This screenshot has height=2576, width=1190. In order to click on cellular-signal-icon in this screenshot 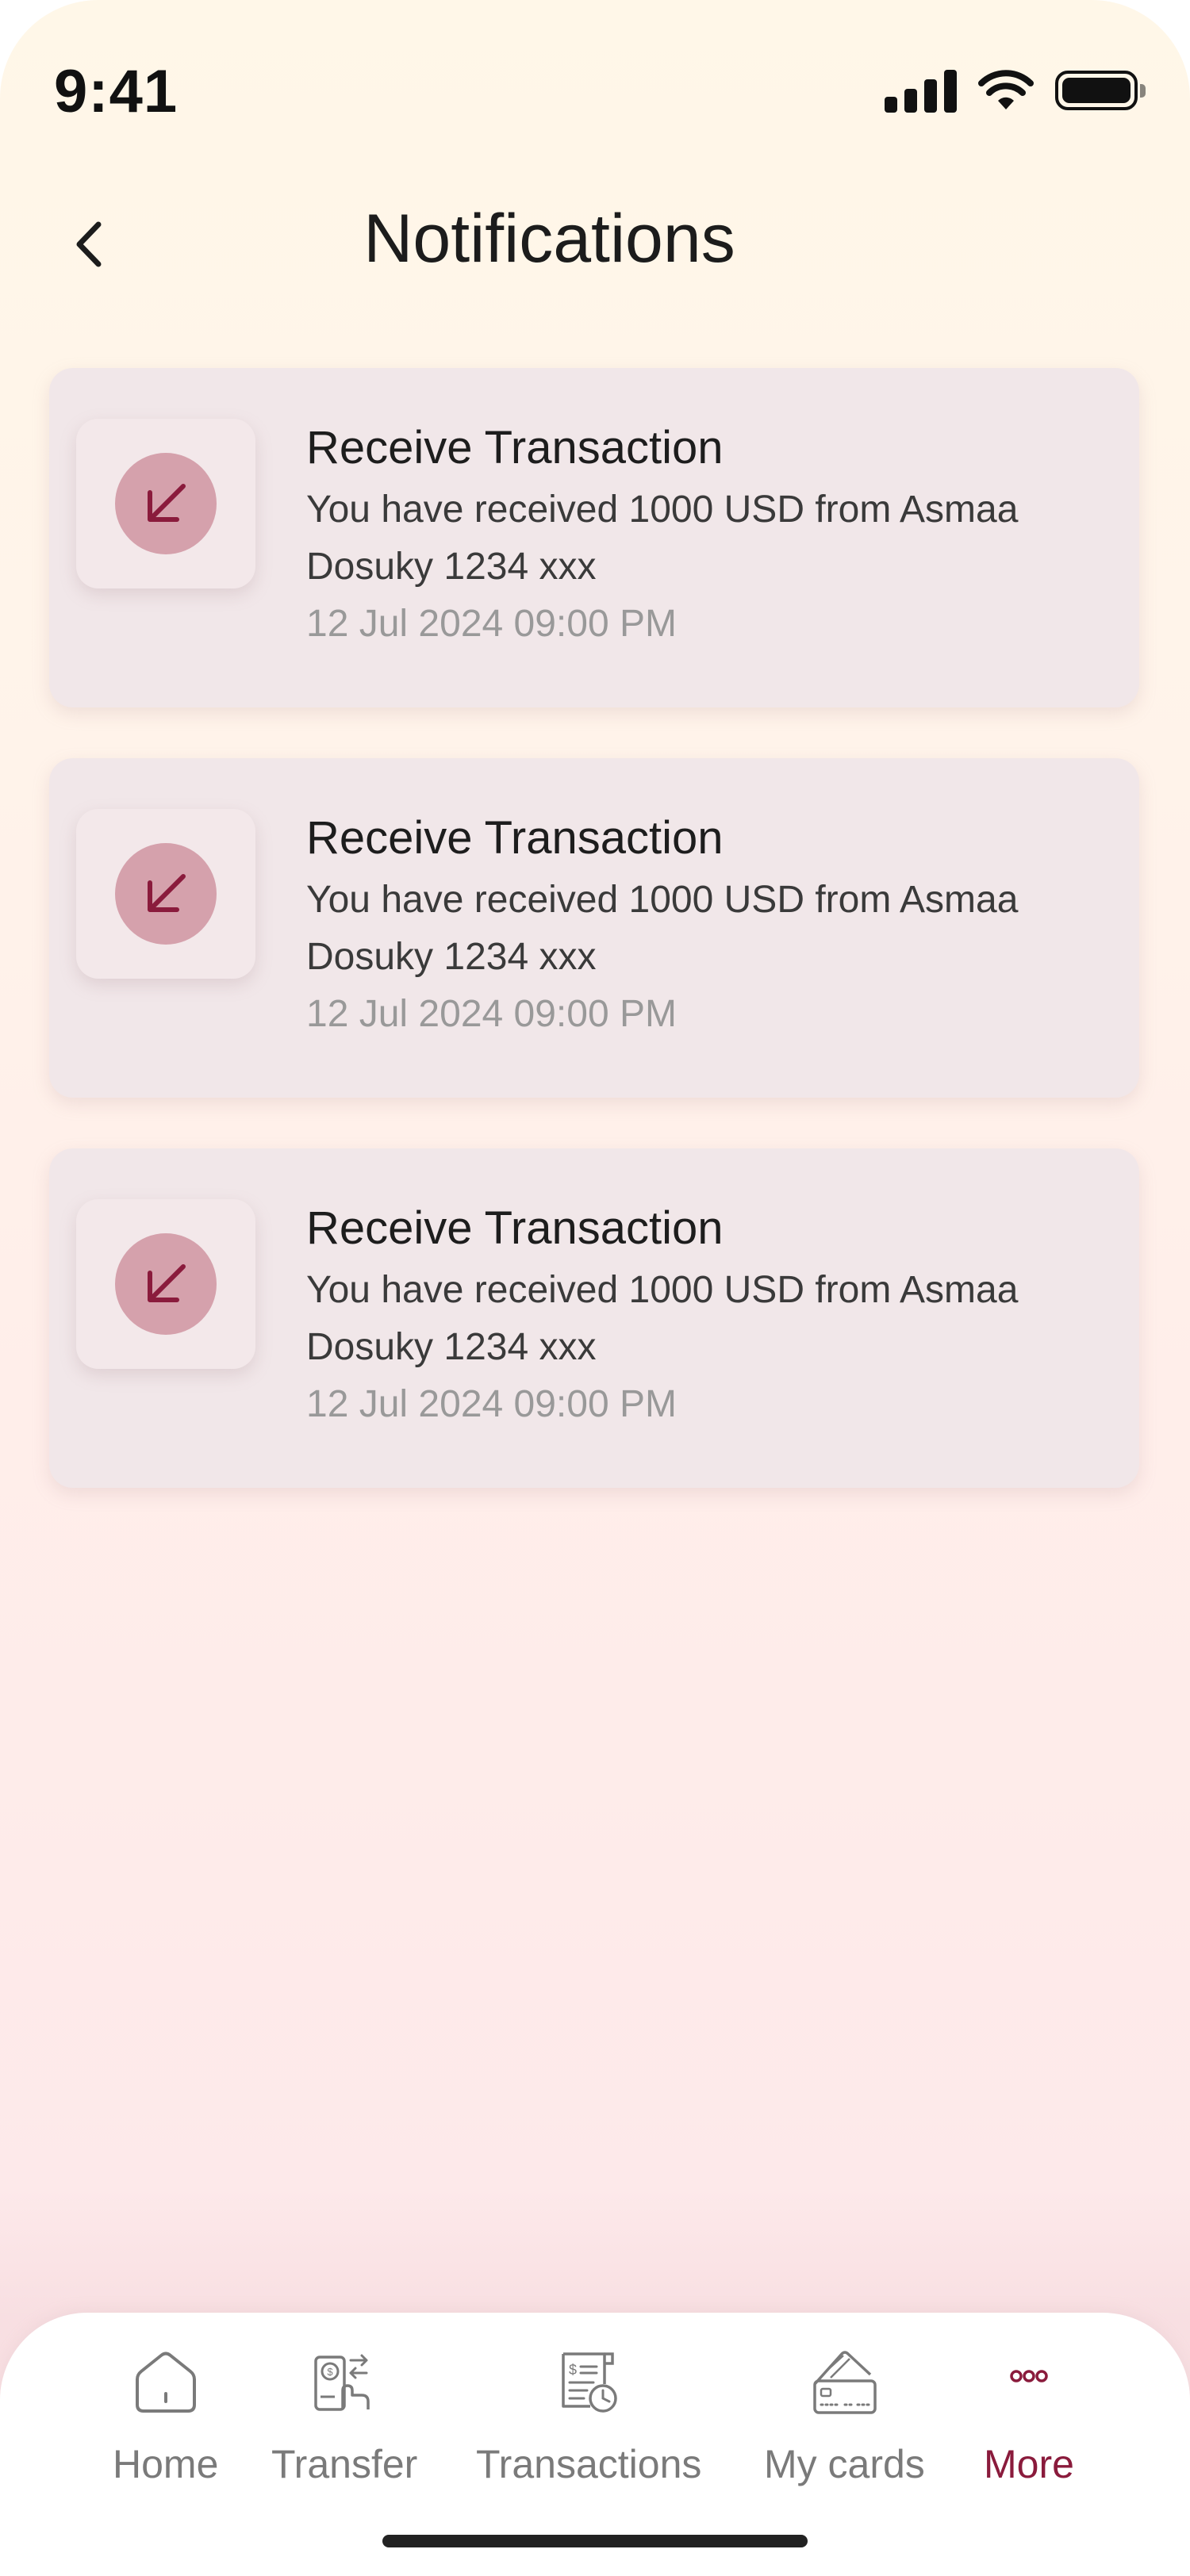, I will do `click(921, 91)`.